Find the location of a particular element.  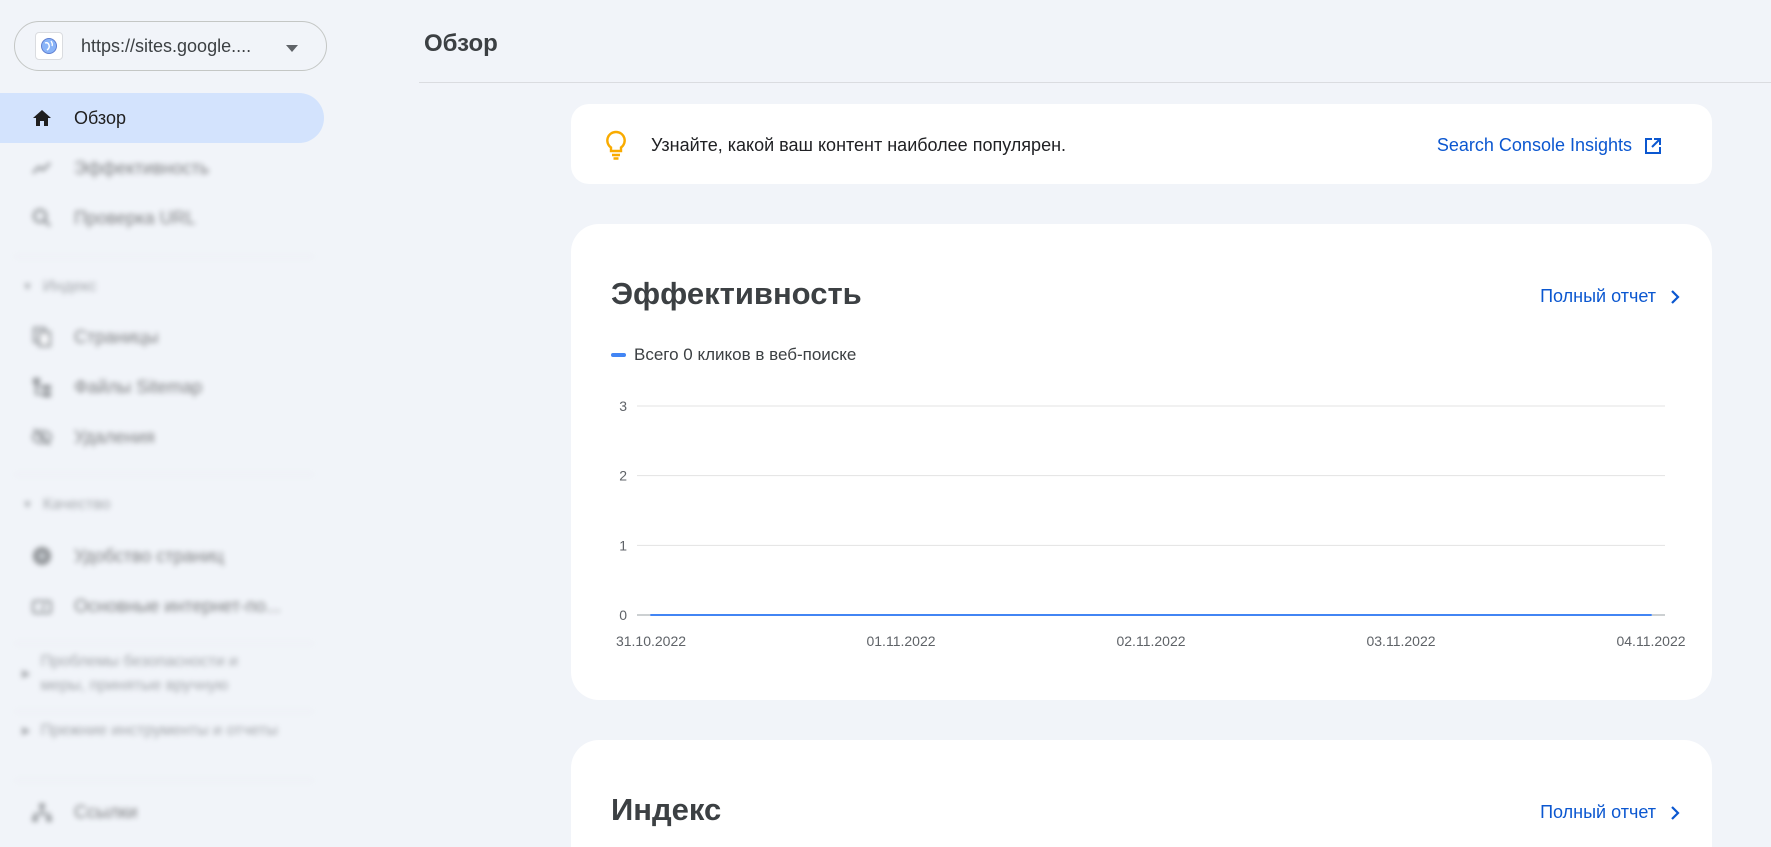

section-label: Прежние инструменты и отчеты is located at coordinates (159, 730).